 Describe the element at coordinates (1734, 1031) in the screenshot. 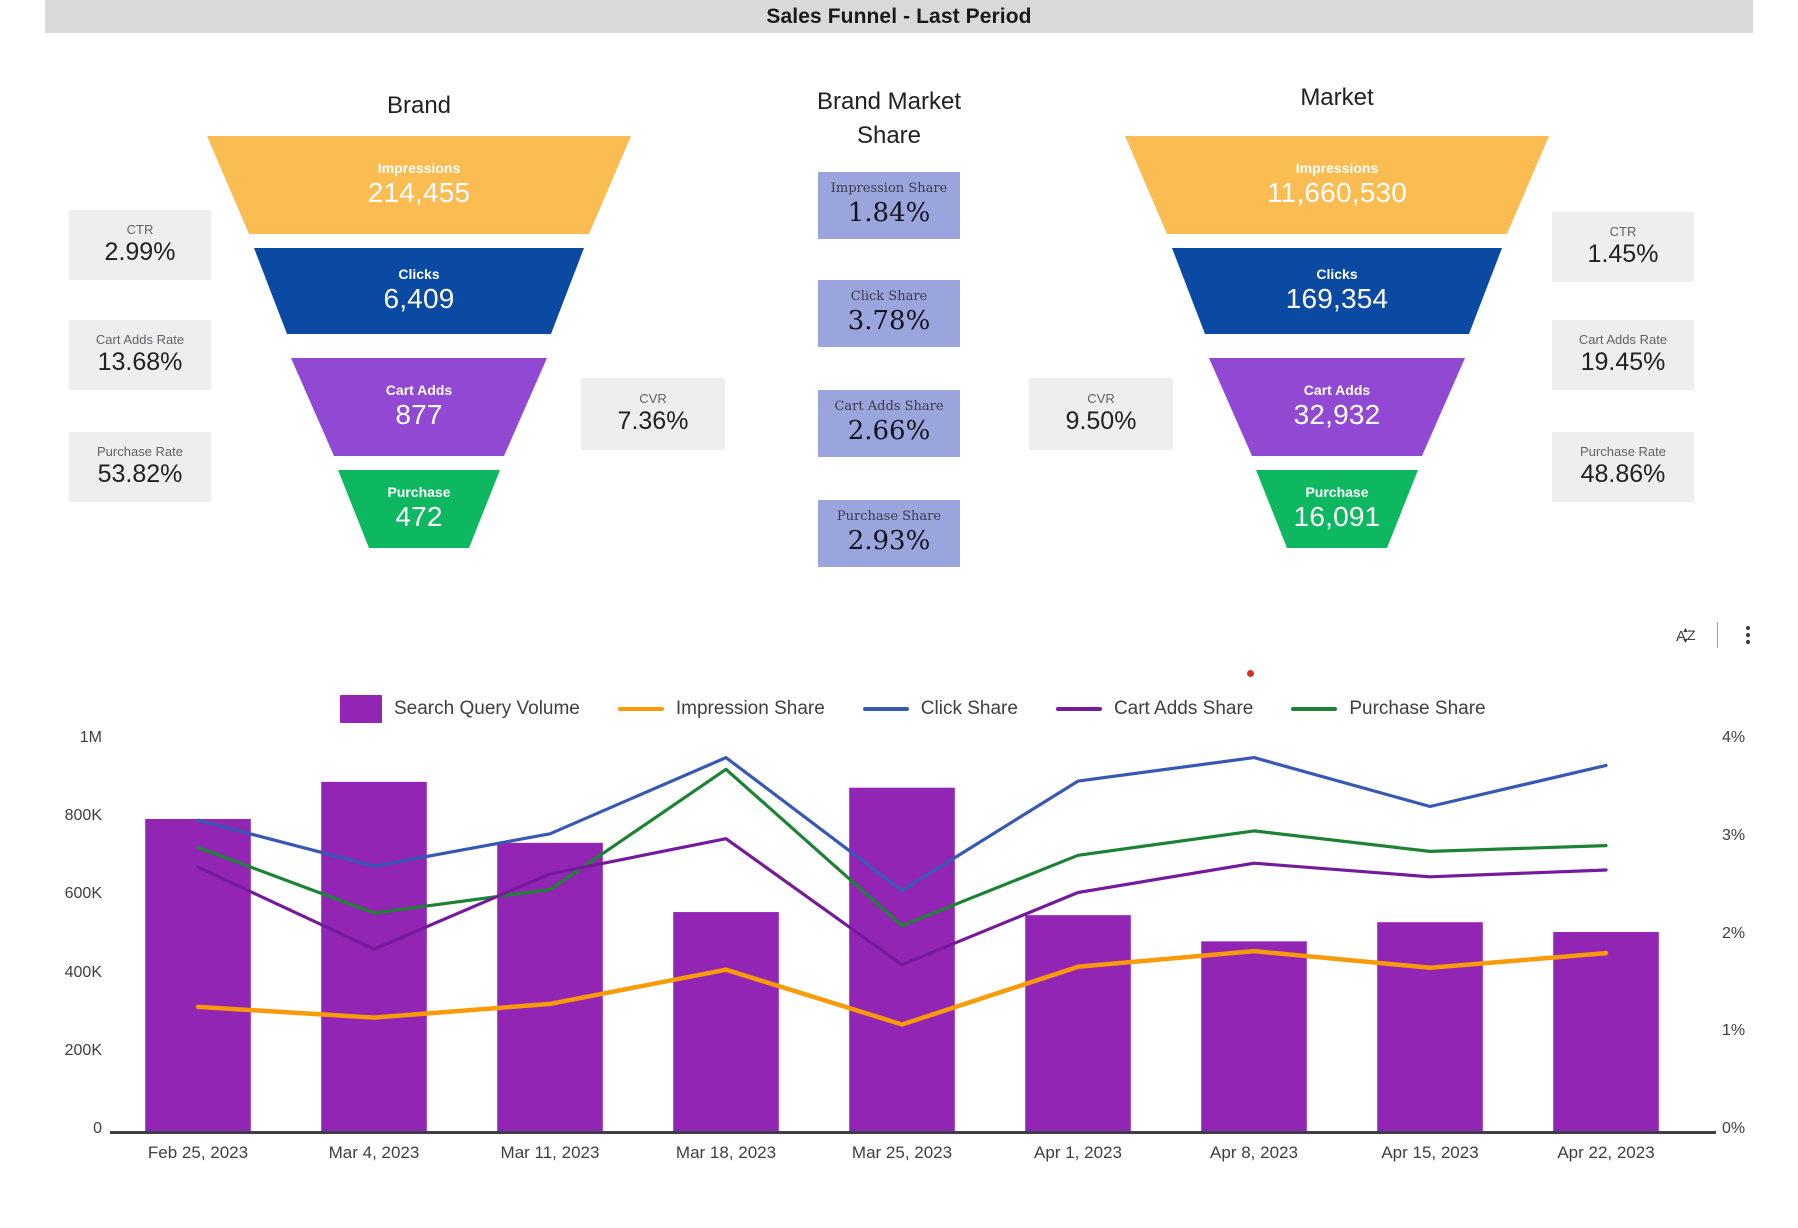

I see `y-axis-right-tick: 1%` at that location.